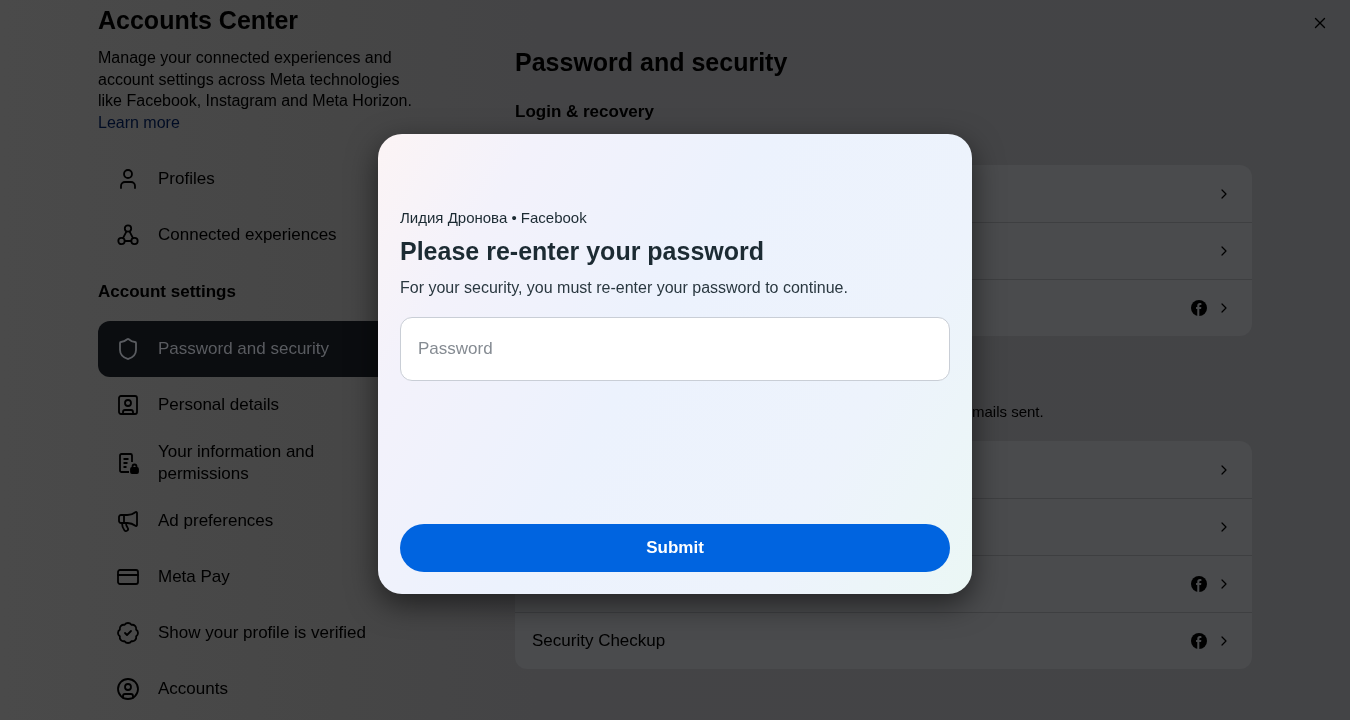  I want to click on account-label: Лидия Дронова • Facebook, so click(493, 218).